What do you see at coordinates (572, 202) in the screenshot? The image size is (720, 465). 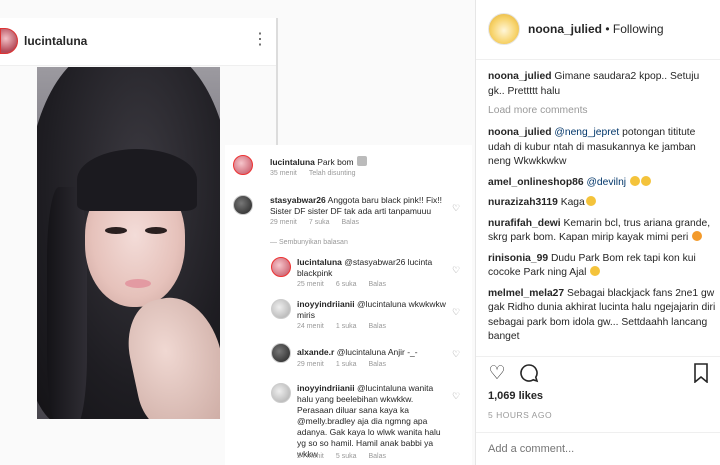 I see `comment-text: Kaga` at bounding box center [572, 202].